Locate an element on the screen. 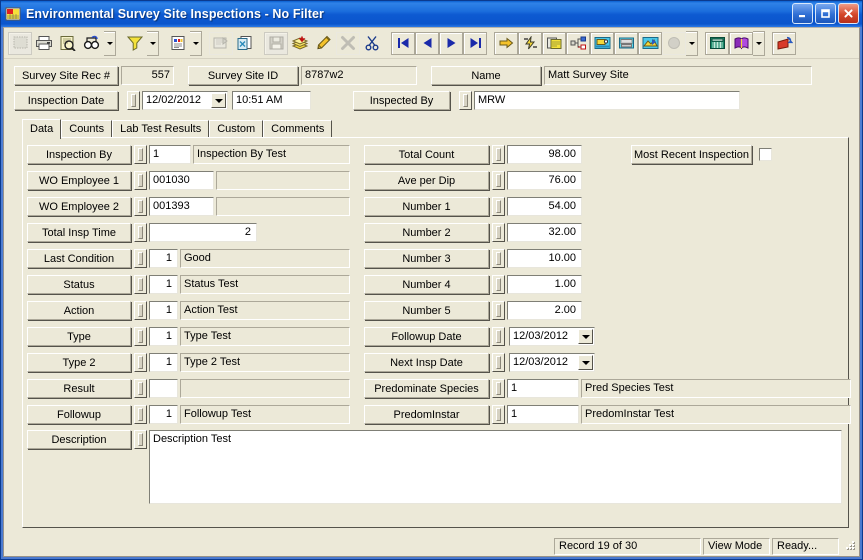 The height and width of the screenshot is (560, 863). total-insp-time-label: Total Insp Time is located at coordinates (79, 232).